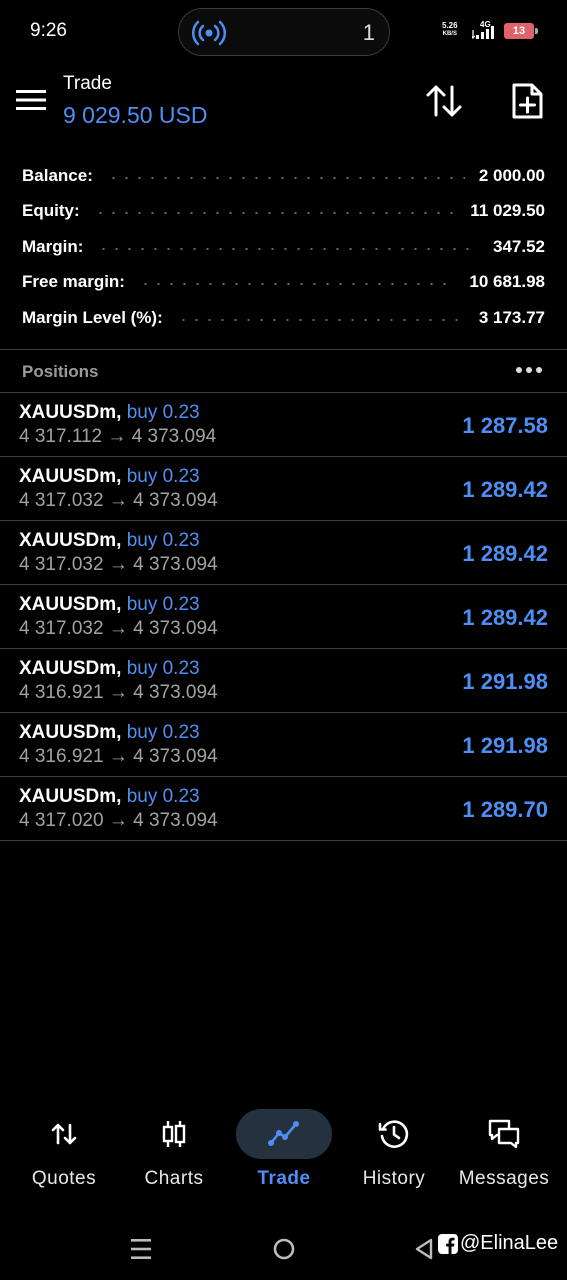 Image resolution: width=567 pixels, height=1280 pixels. I want to click on home-icon, so click(284, 1249).